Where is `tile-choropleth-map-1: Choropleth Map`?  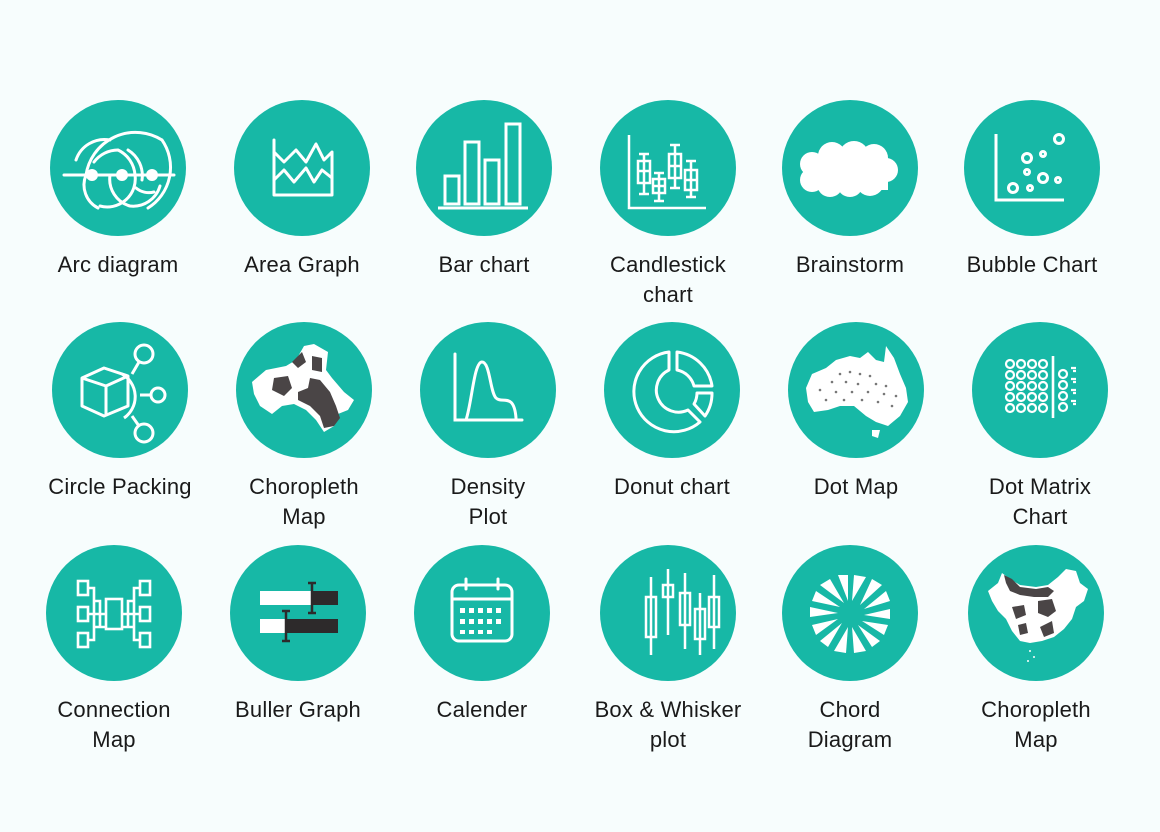
tile-choropleth-map-1: Choropleth Map is located at coordinates (304, 425).